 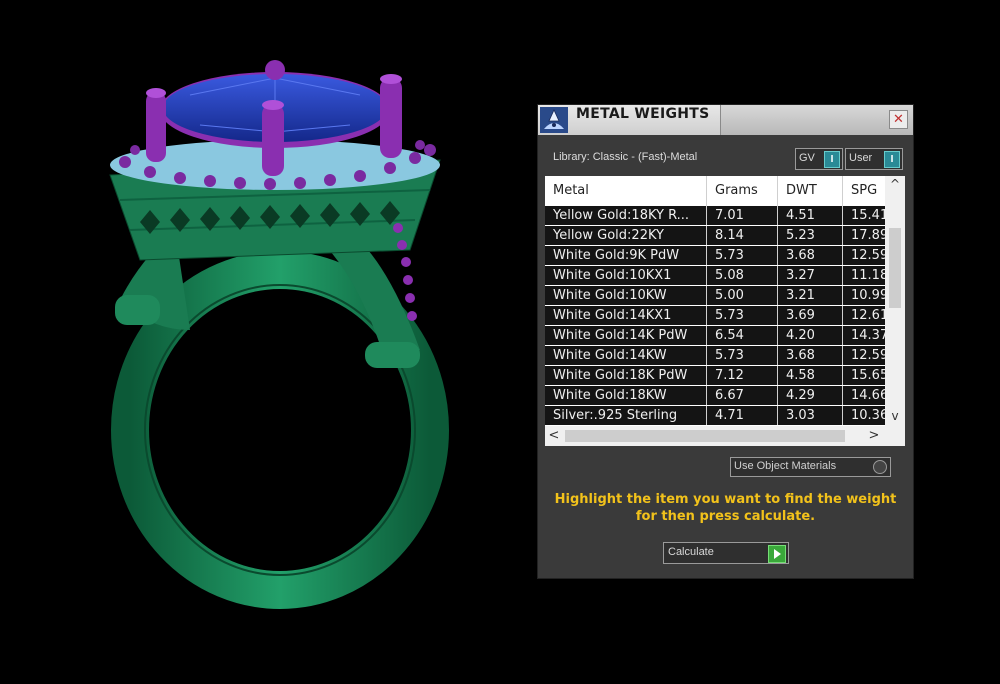 I want to click on table-cell-grams: 7.01, so click(x=742, y=215).